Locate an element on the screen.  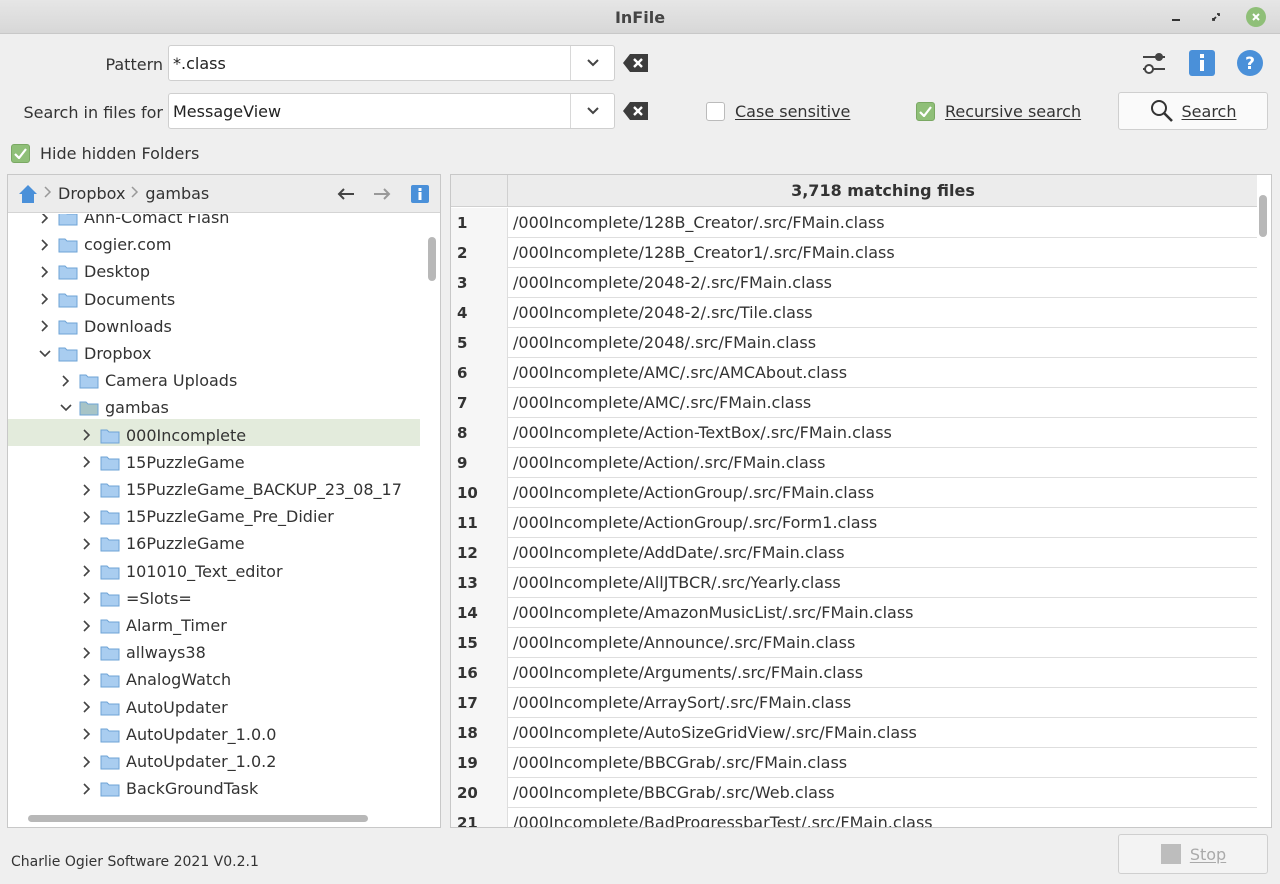
clear-search-button is located at coordinates (636, 111).